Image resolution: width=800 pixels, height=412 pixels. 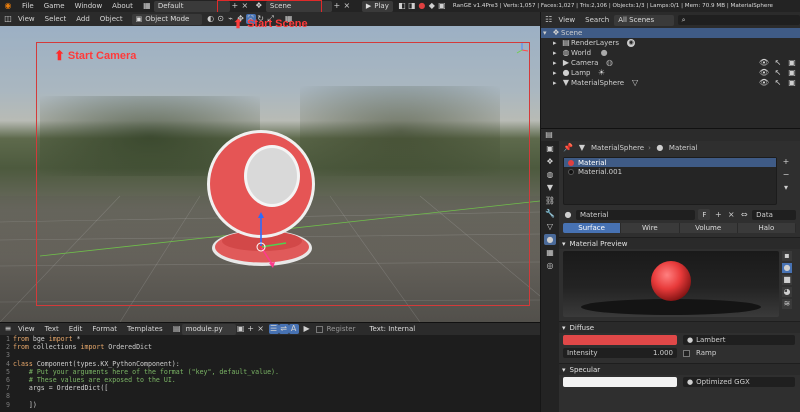 I want to click on material-browse-icon: ●, so click(x=568, y=215).